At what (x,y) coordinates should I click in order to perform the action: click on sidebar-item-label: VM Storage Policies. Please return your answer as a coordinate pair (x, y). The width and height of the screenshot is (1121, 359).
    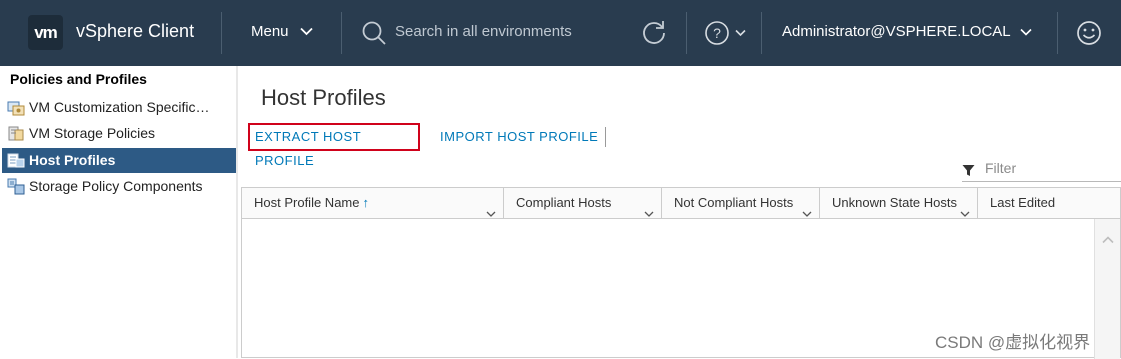
    Looking at the image, I should click on (92, 133).